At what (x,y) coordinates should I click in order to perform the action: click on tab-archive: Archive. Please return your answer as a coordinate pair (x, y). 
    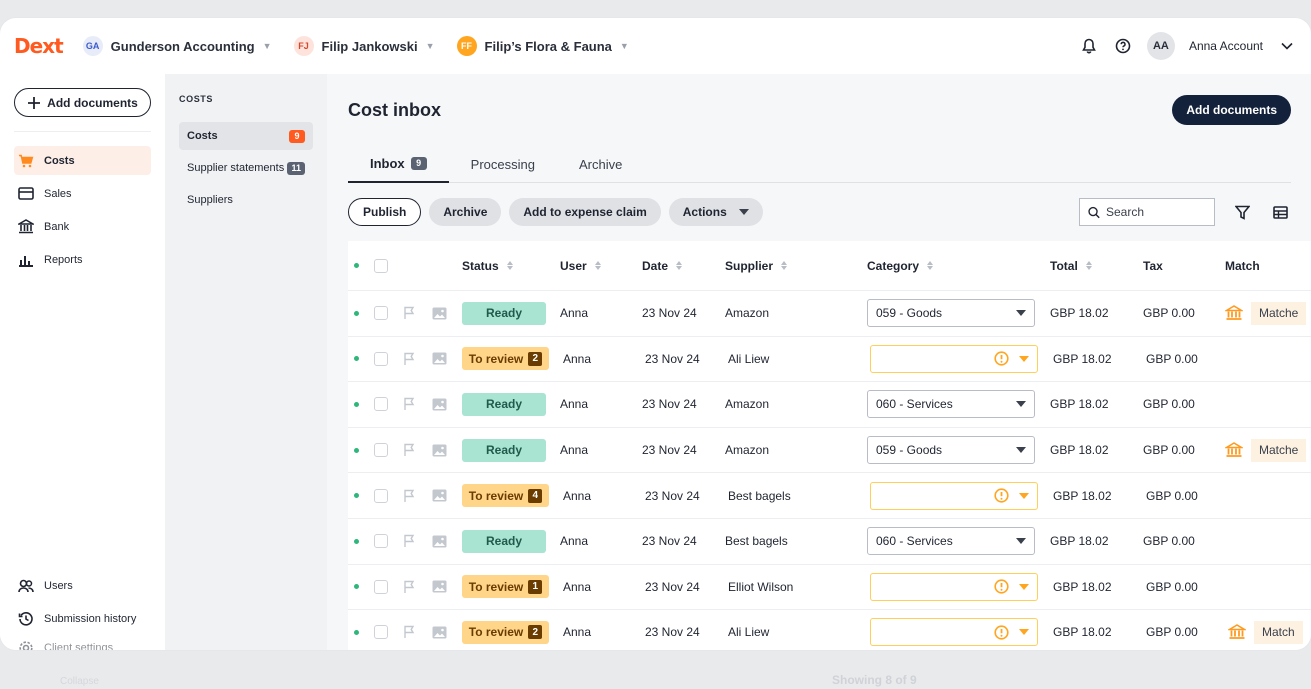
    Looking at the image, I should click on (600, 164).